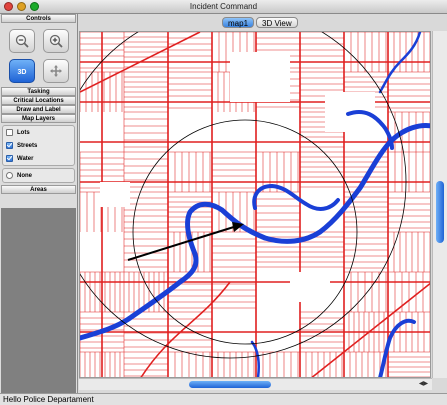 This screenshot has height=405, width=447. I want to click on layers-panel: Lots Streets Water, so click(38, 145).